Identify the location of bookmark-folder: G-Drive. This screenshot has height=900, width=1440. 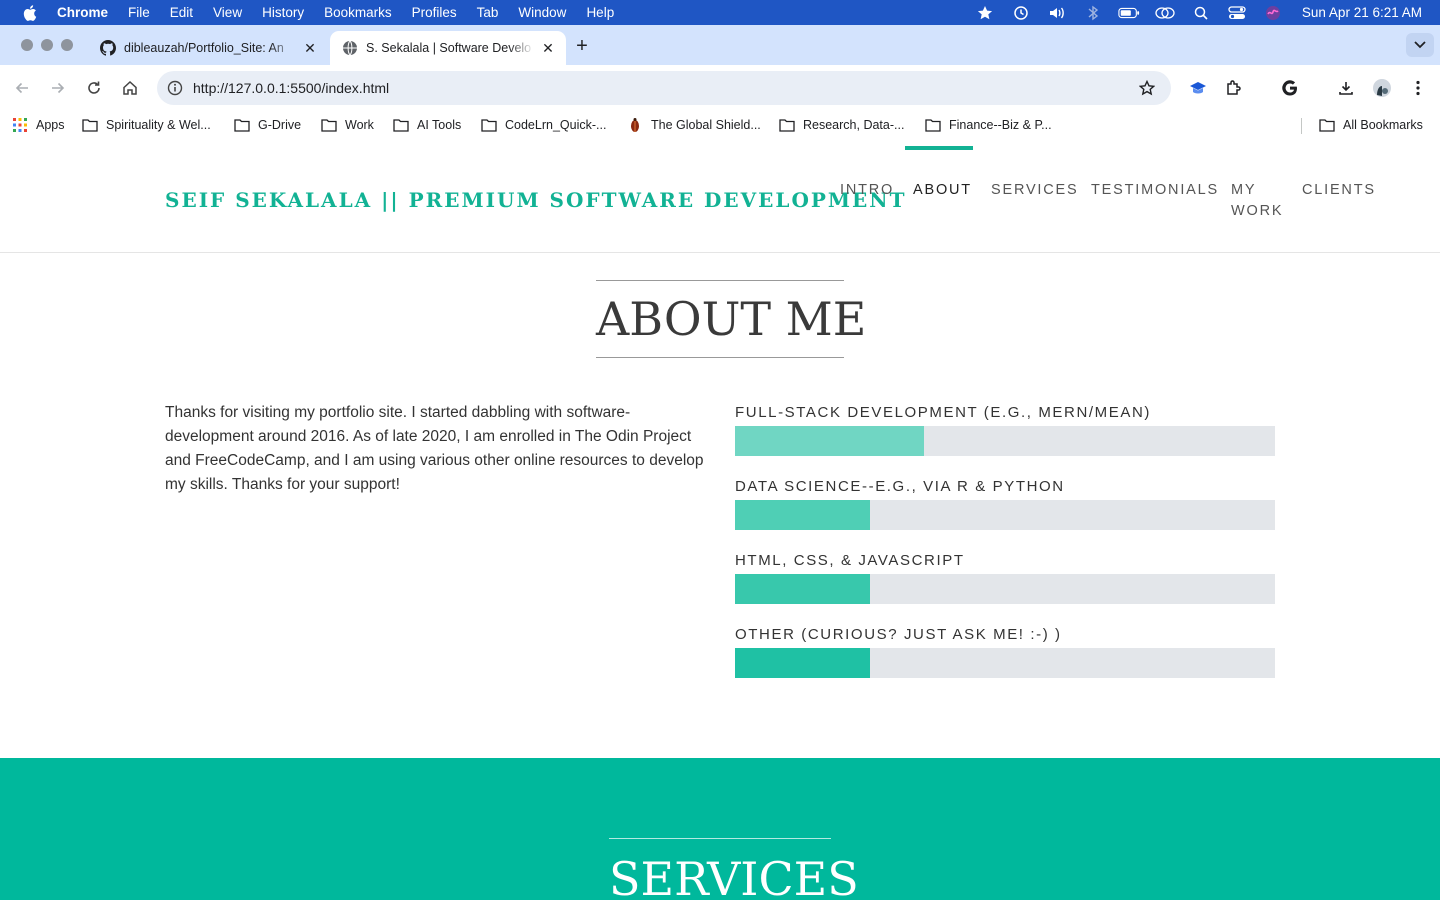
(267, 125).